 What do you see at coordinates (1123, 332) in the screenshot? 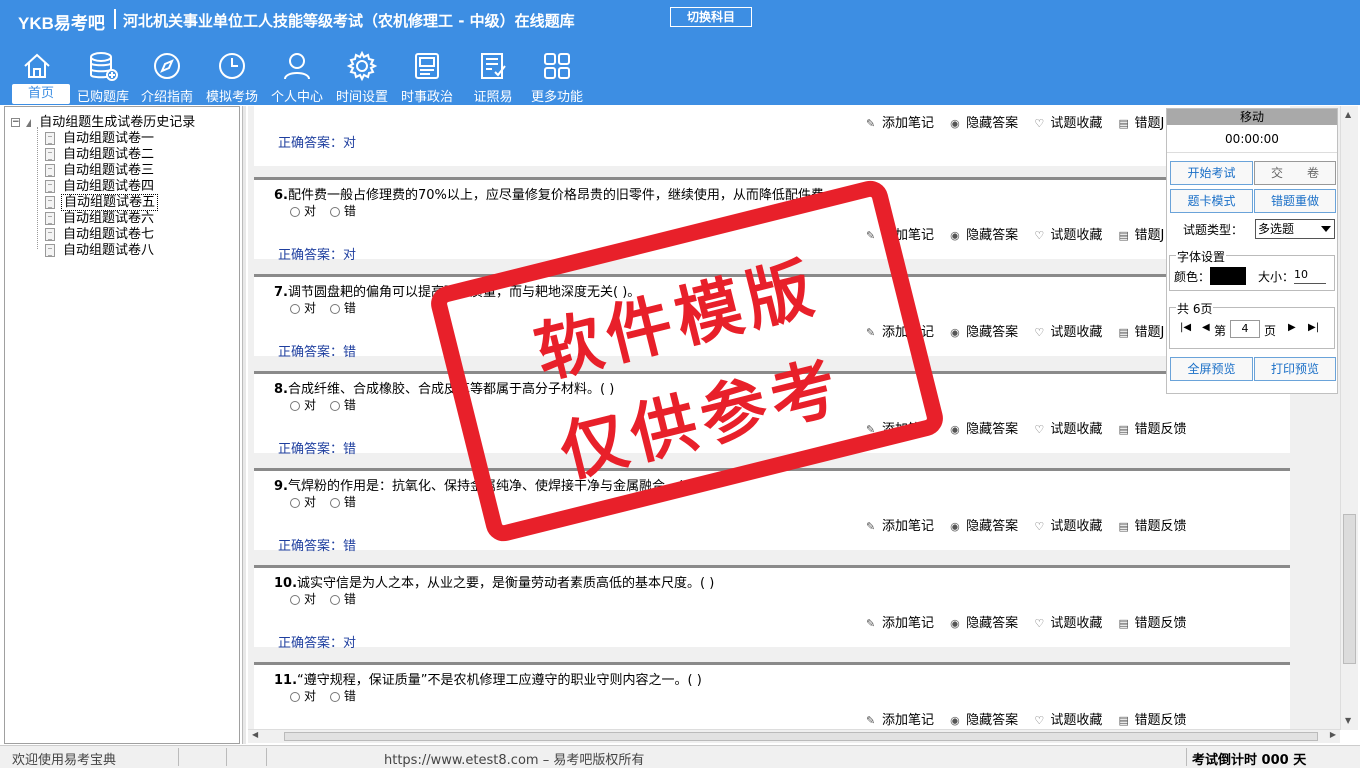
I see `report-icon: ▤` at bounding box center [1123, 332].